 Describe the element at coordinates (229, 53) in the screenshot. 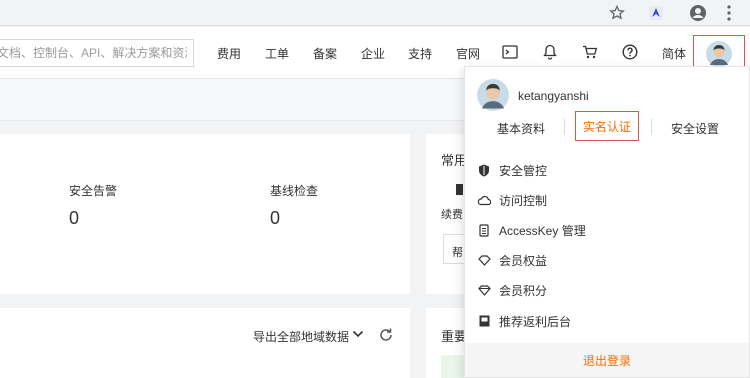

I see `nav-fees: 费用` at that location.